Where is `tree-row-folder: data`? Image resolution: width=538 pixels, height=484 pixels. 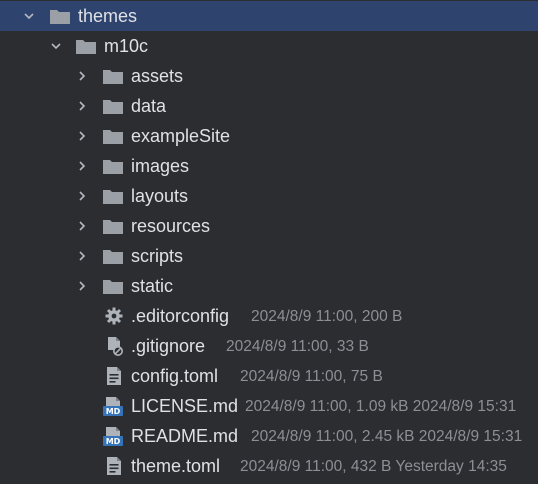
tree-row-folder: data is located at coordinates (269, 106).